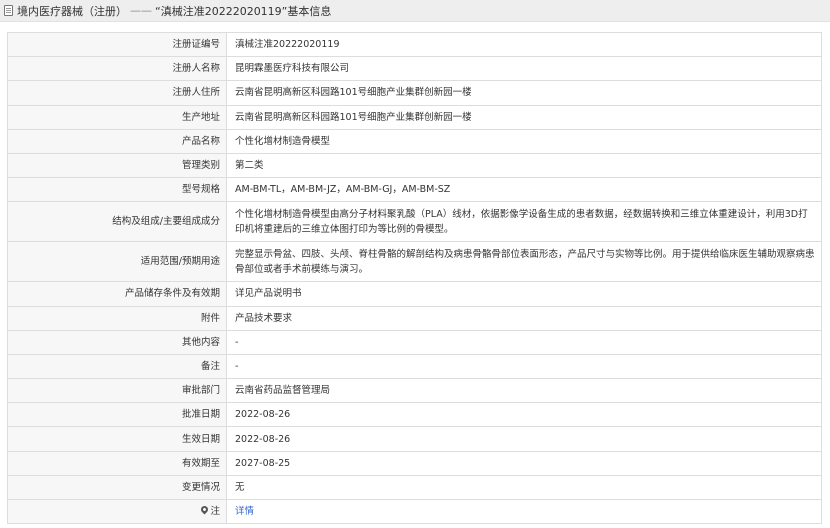 This screenshot has width=830, height=528. I want to click on table-row: 型号规格 AM-BM-TL，AM-BM-JZ，AM-BM-GJ，AM-BM-SZ, so click(414, 190).